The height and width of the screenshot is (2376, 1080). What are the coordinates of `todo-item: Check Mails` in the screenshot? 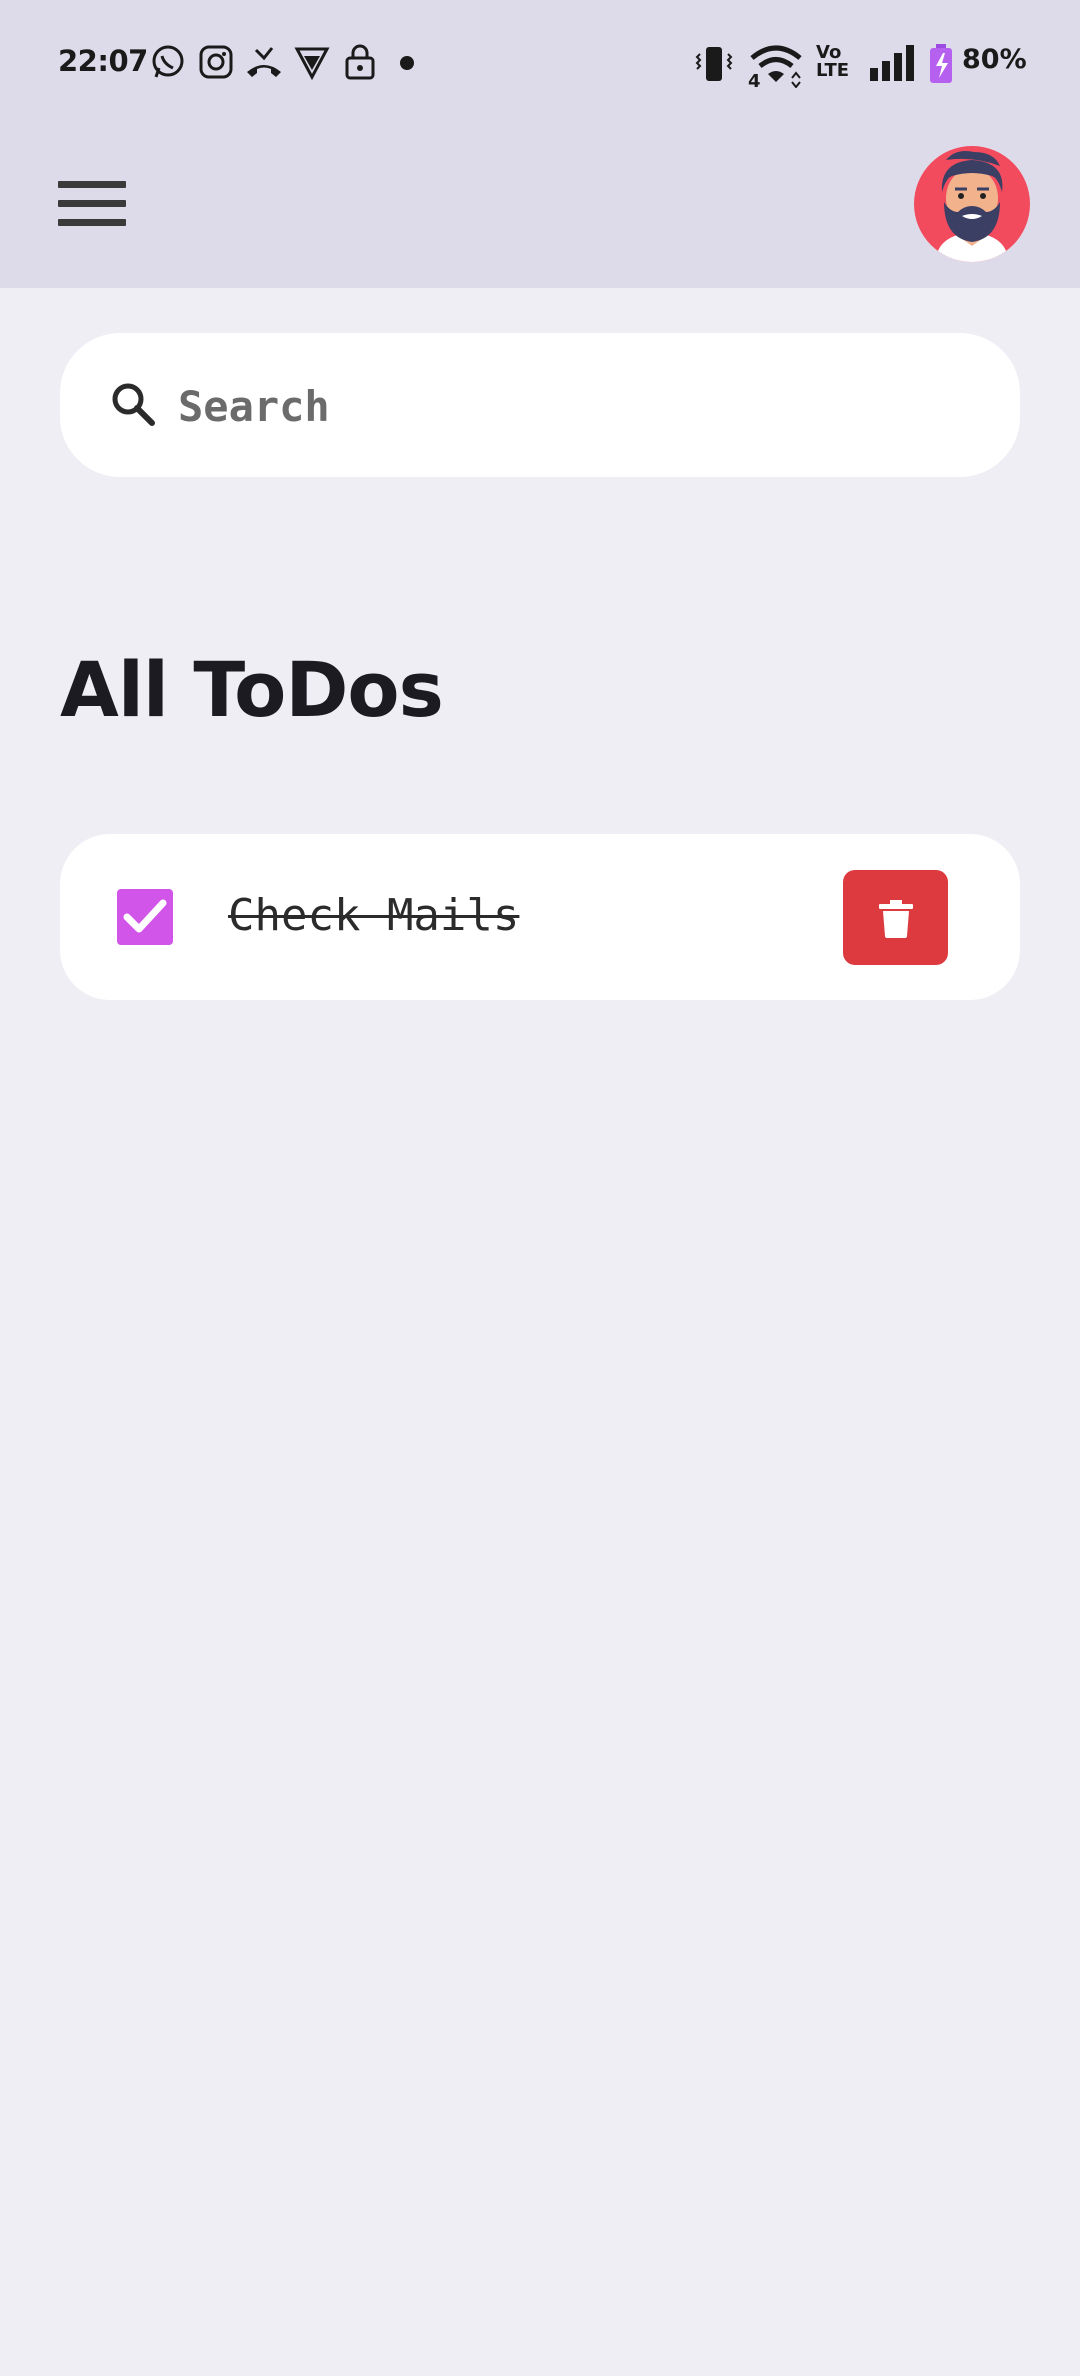 It's located at (540, 917).